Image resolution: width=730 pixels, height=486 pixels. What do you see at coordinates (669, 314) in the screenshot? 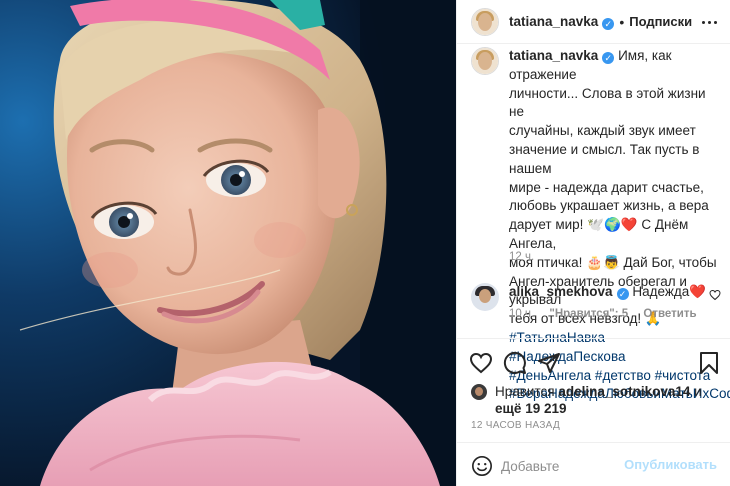
I see `reply-button: Ответить` at bounding box center [669, 314].